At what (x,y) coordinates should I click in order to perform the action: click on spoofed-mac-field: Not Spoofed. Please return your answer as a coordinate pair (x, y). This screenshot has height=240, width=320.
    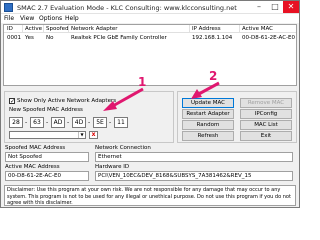
    Looking at the image, I should click on (47, 157).